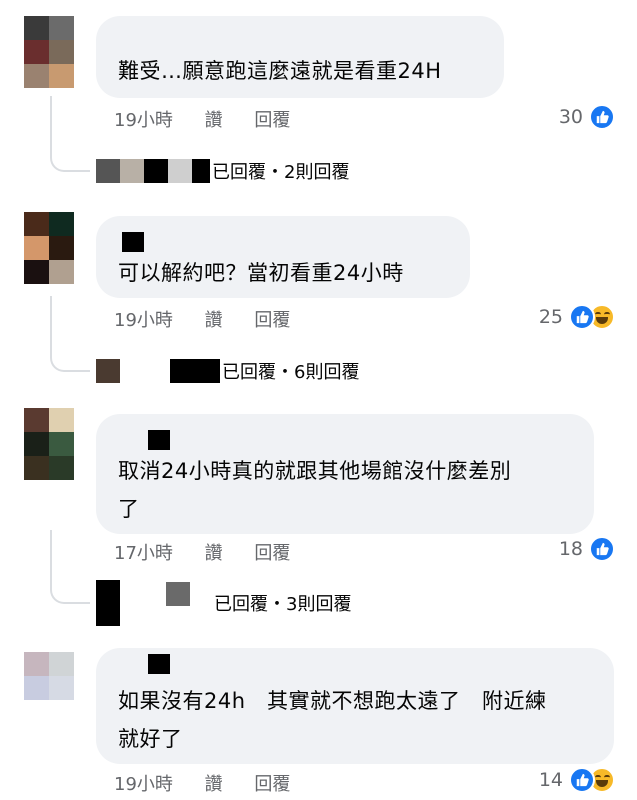 The height and width of the screenshot is (800, 637). Describe the element at coordinates (587, 117) in the screenshot. I see `reaction-summary: 30` at that location.